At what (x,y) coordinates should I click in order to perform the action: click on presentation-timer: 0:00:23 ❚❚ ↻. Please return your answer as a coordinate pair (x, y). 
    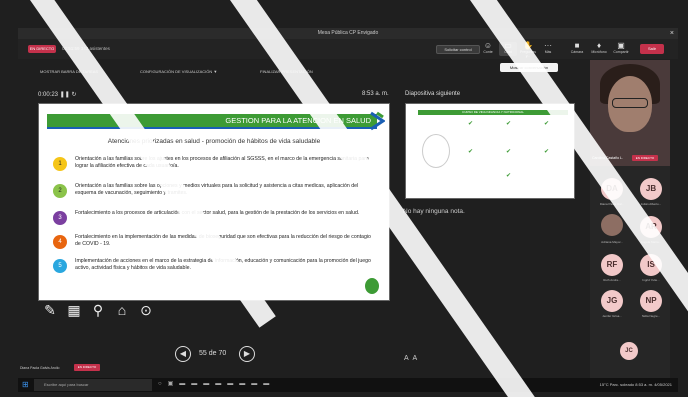
    Looking at the image, I should click on (57, 95).